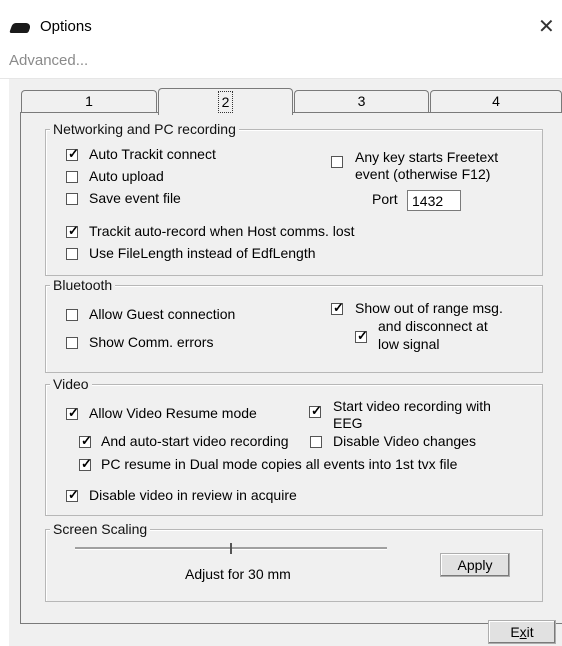 The width and height of the screenshot is (562, 646). What do you see at coordinates (475, 565) in the screenshot?
I see `apply-button: Apply` at bounding box center [475, 565].